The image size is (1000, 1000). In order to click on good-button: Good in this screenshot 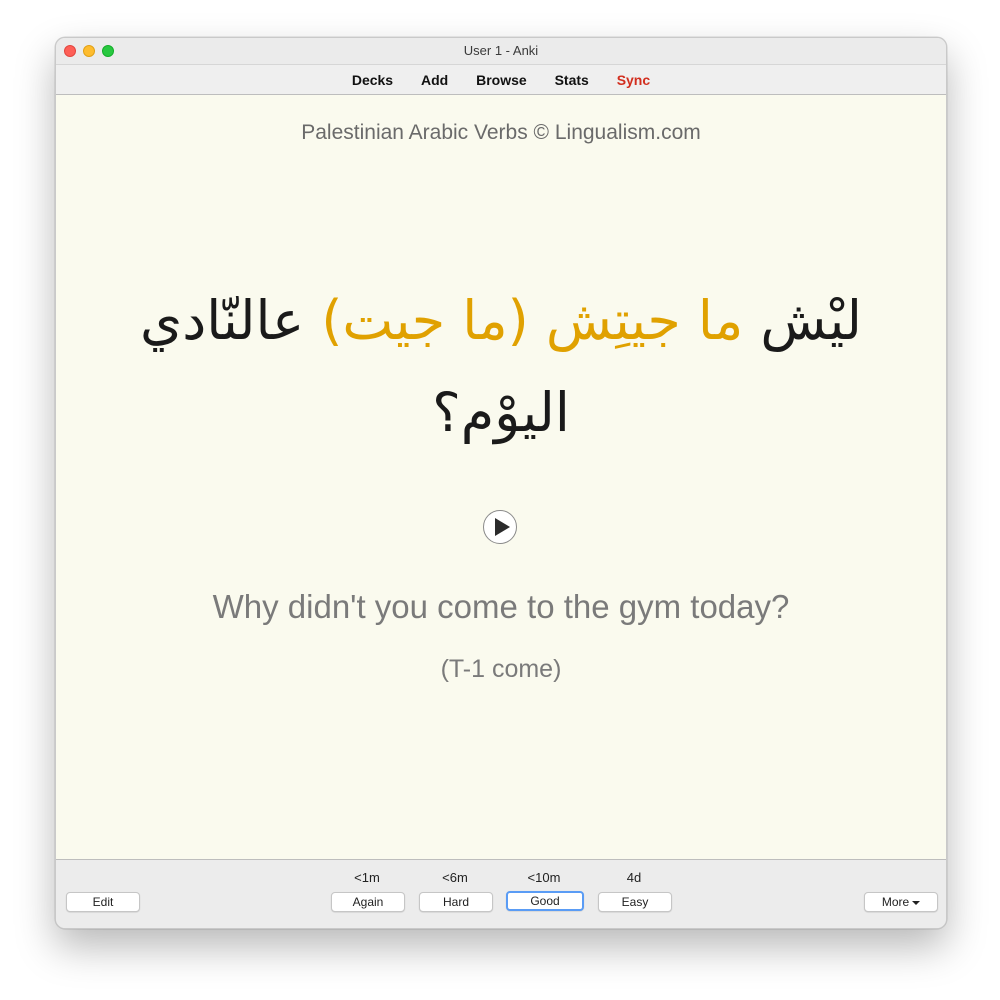, I will do `click(545, 901)`.